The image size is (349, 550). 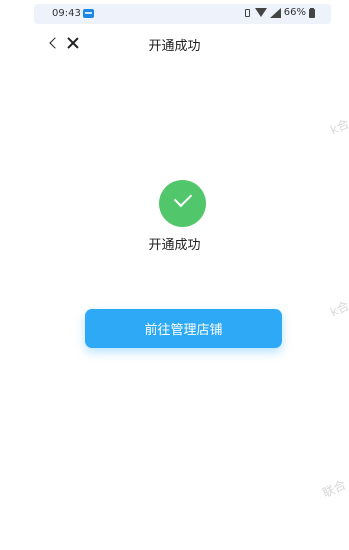 What do you see at coordinates (247, 13) in the screenshot?
I see `vibrate-icon` at bounding box center [247, 13].